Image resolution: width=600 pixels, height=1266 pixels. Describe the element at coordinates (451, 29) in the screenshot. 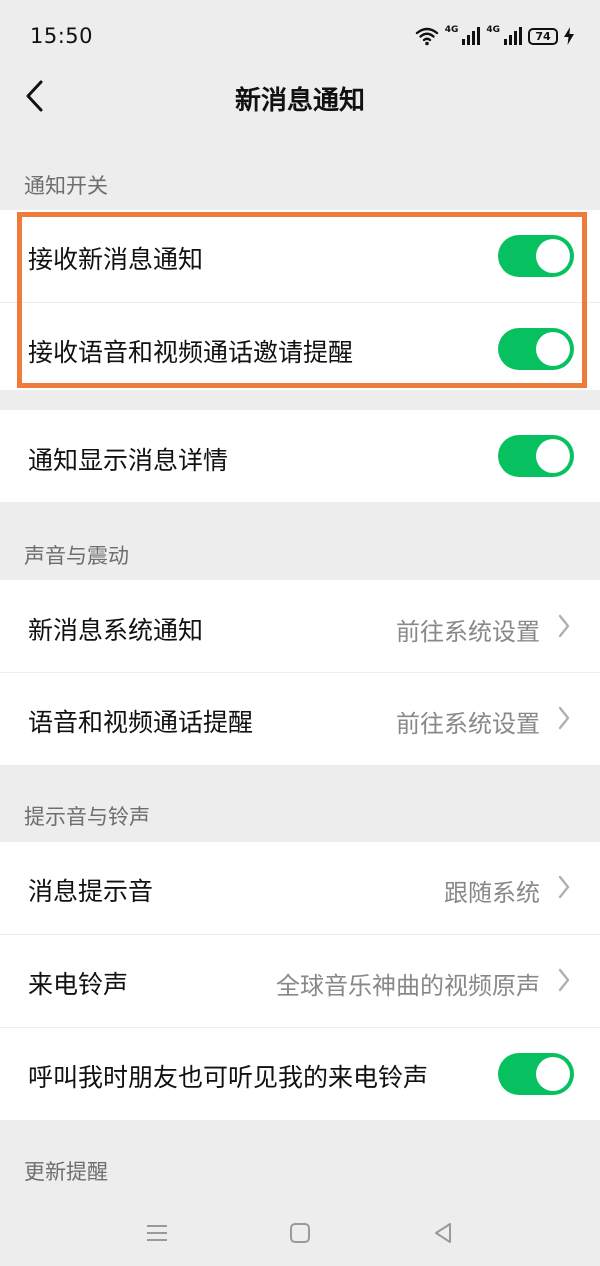

I see `network-type-1: 4G` at that location.